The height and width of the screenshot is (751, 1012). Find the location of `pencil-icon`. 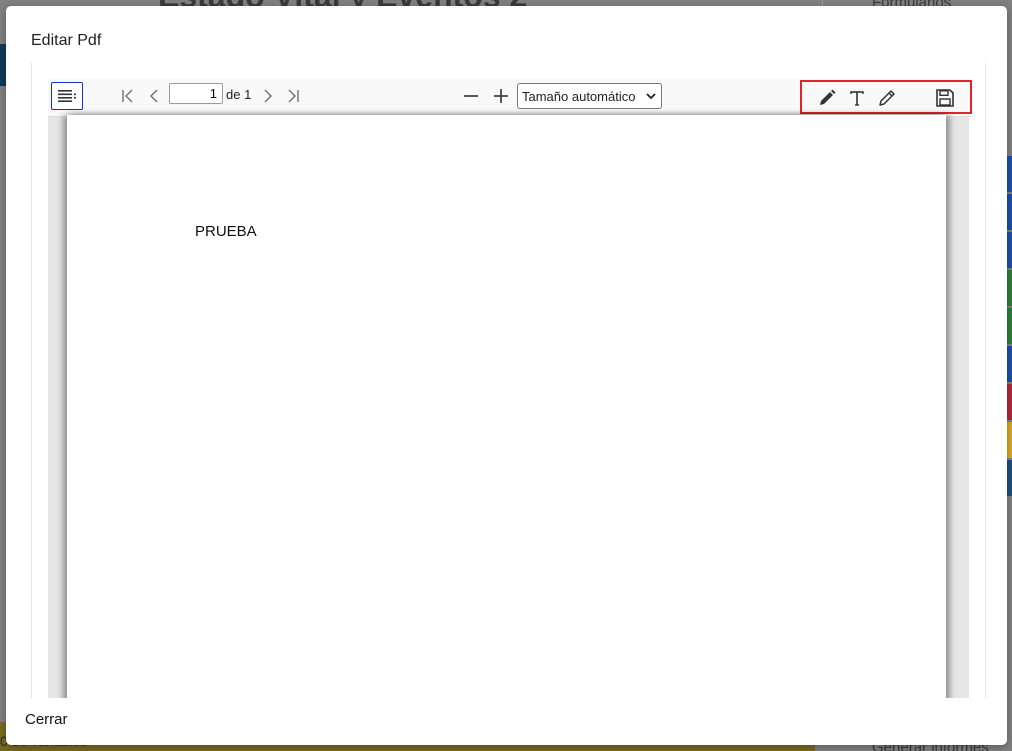

pencil-icon is located at coordinates (887, 98).